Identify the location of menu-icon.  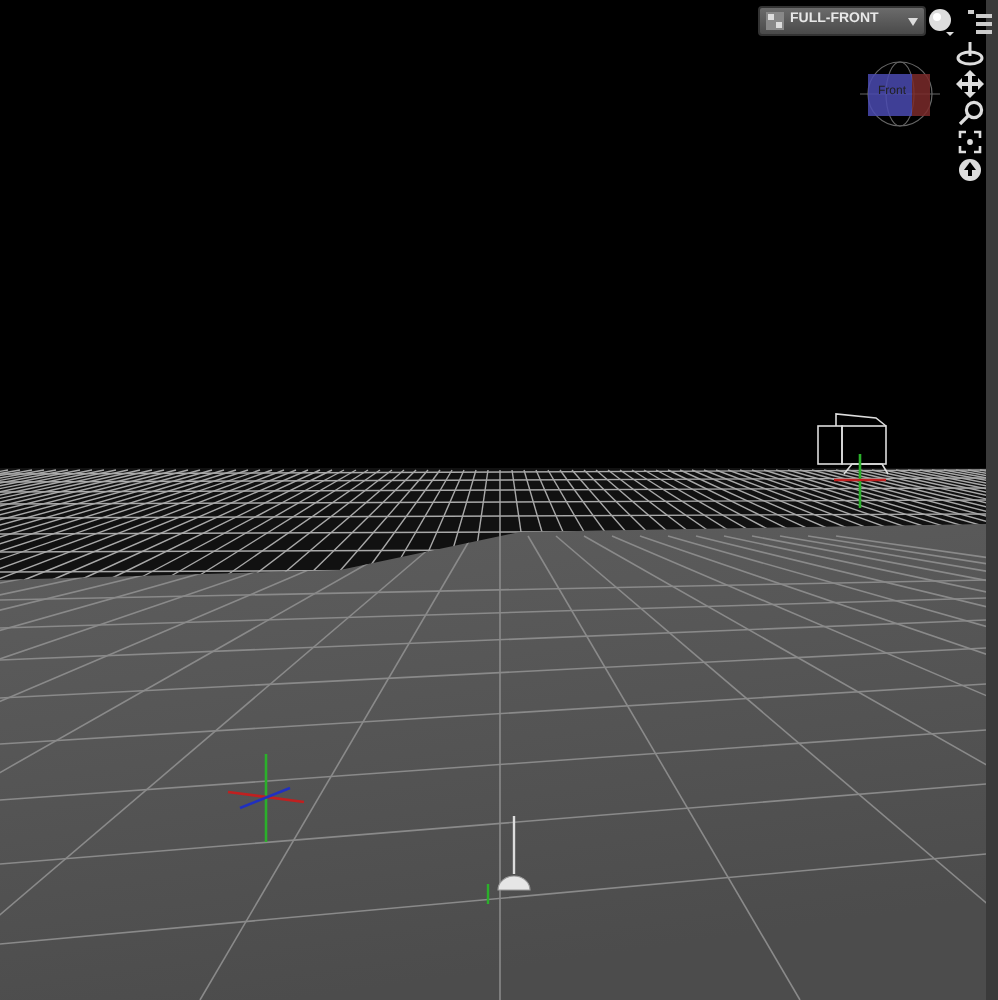
(980, 22).